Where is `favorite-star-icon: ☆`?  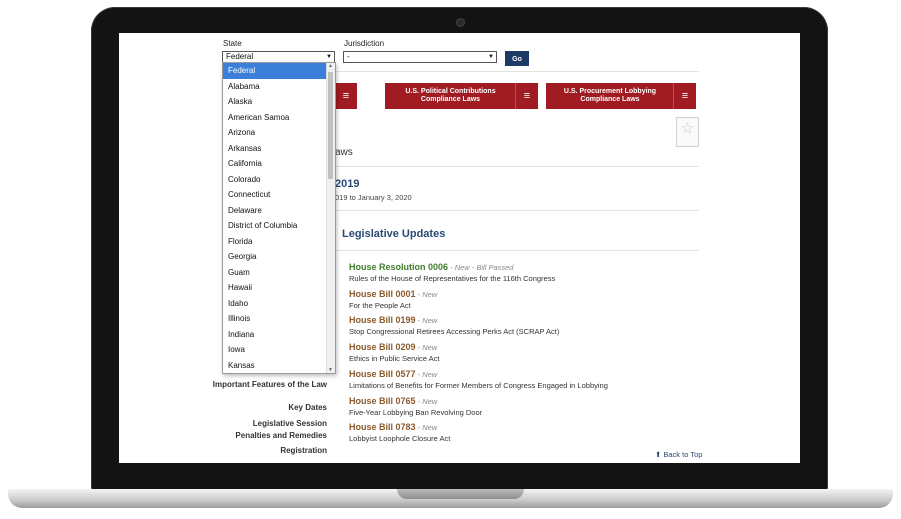
favorite-star-icon: ☆ is located at coordinates (687, 132).